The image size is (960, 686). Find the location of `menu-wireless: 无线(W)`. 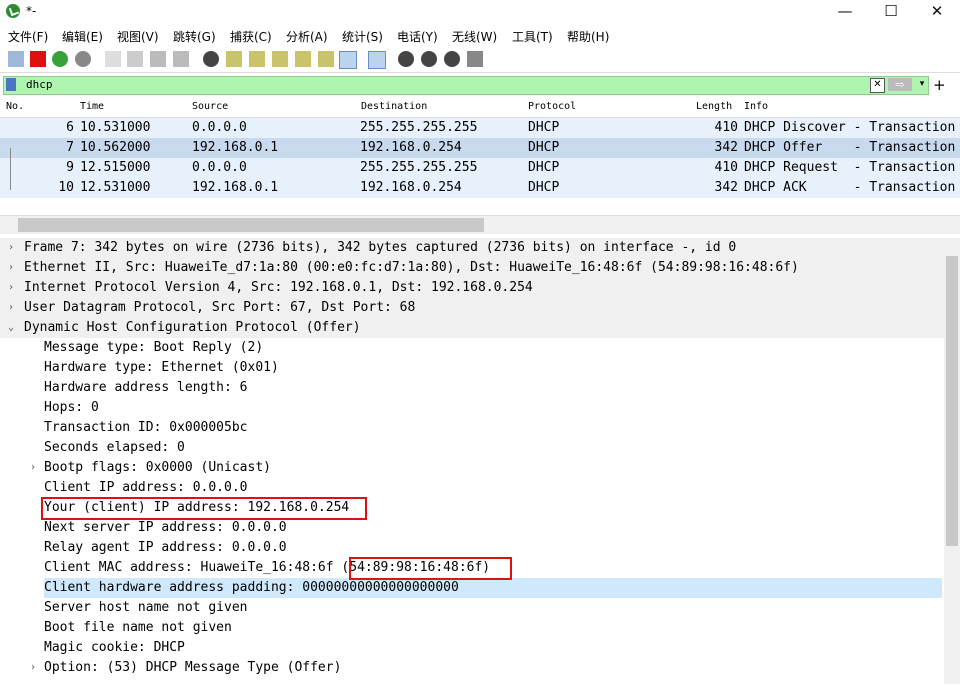

menu-wireless: 无线(W) is located at coordinates (474, 36).